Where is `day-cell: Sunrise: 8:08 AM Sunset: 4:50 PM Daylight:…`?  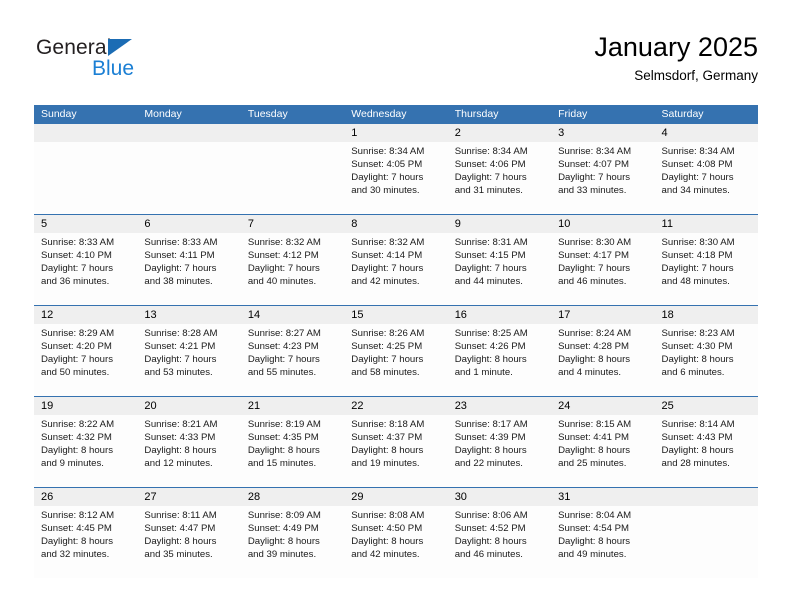
day-cell: Sunrise: 8:08 AM Sunset: 4:50 PM Daylight:… is located at coordinates (395, 542).